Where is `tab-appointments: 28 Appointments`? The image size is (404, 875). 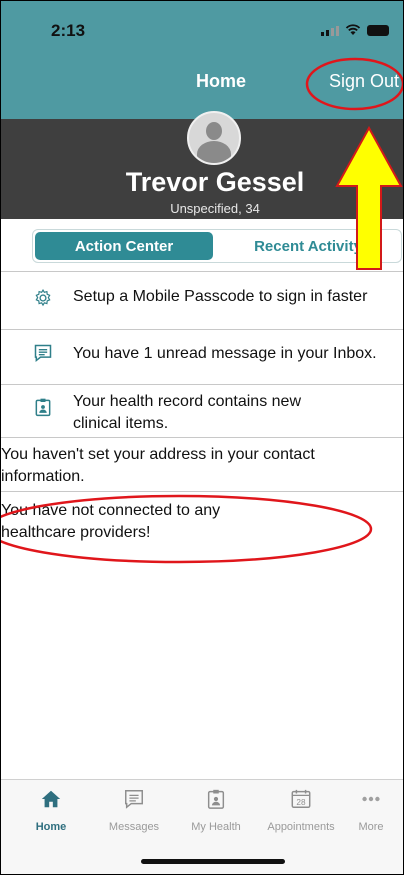 tab-appointments: 28 Appointments is located at coordinates (301, 810).